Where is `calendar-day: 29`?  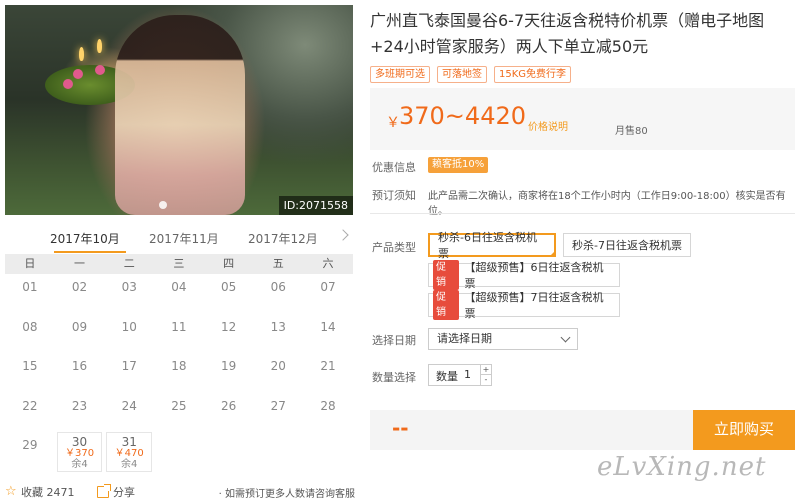
calendar-day: 29 is located at coordinates (30, 445).